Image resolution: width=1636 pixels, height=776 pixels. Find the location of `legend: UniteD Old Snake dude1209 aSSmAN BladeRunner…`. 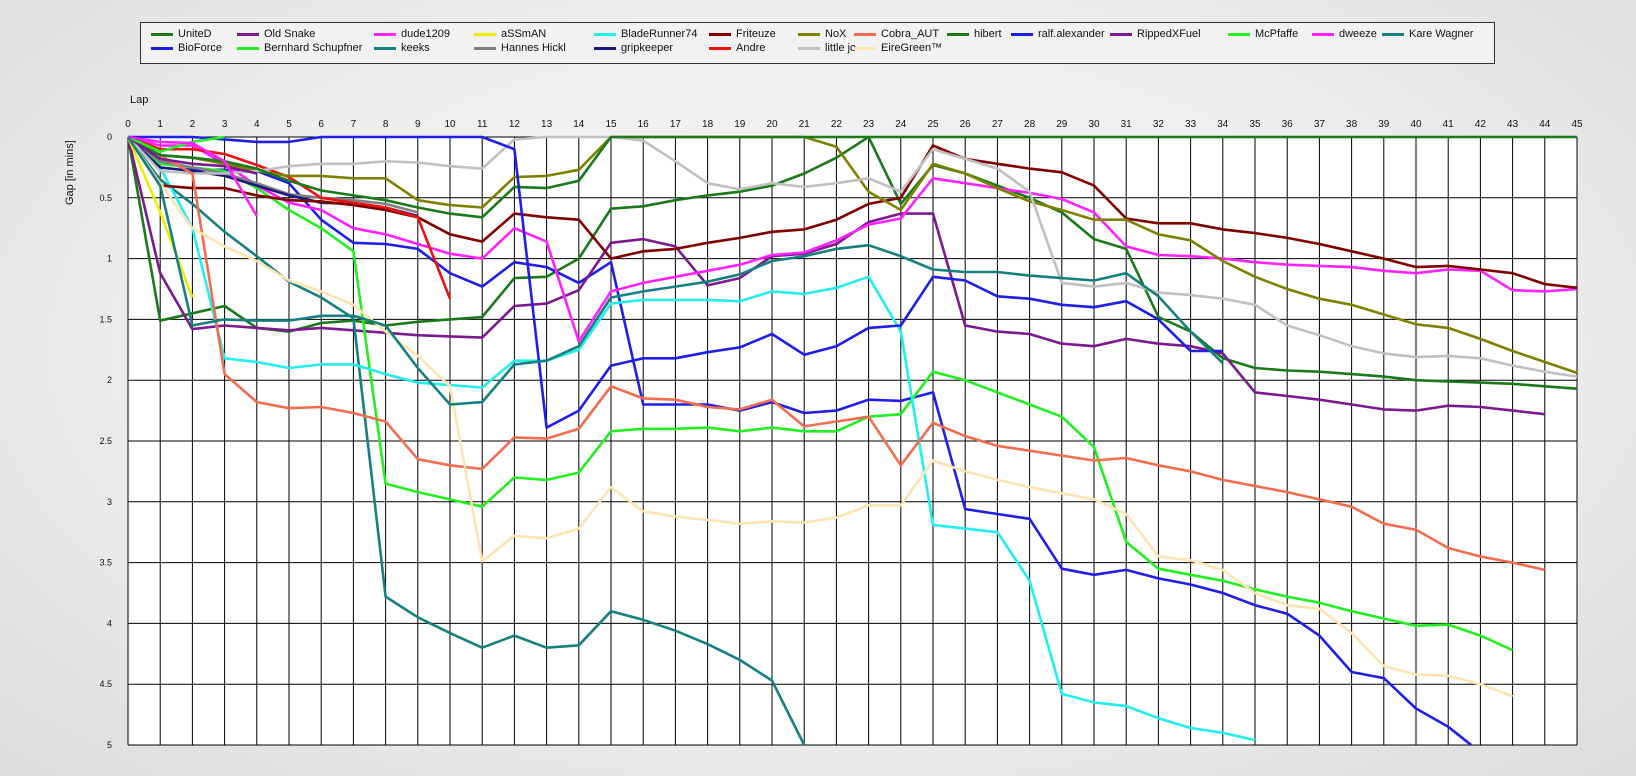

legend: UniteD Old Snake dude1209 aSSmAN BladeRunner… is located at coordinates (817, 43).